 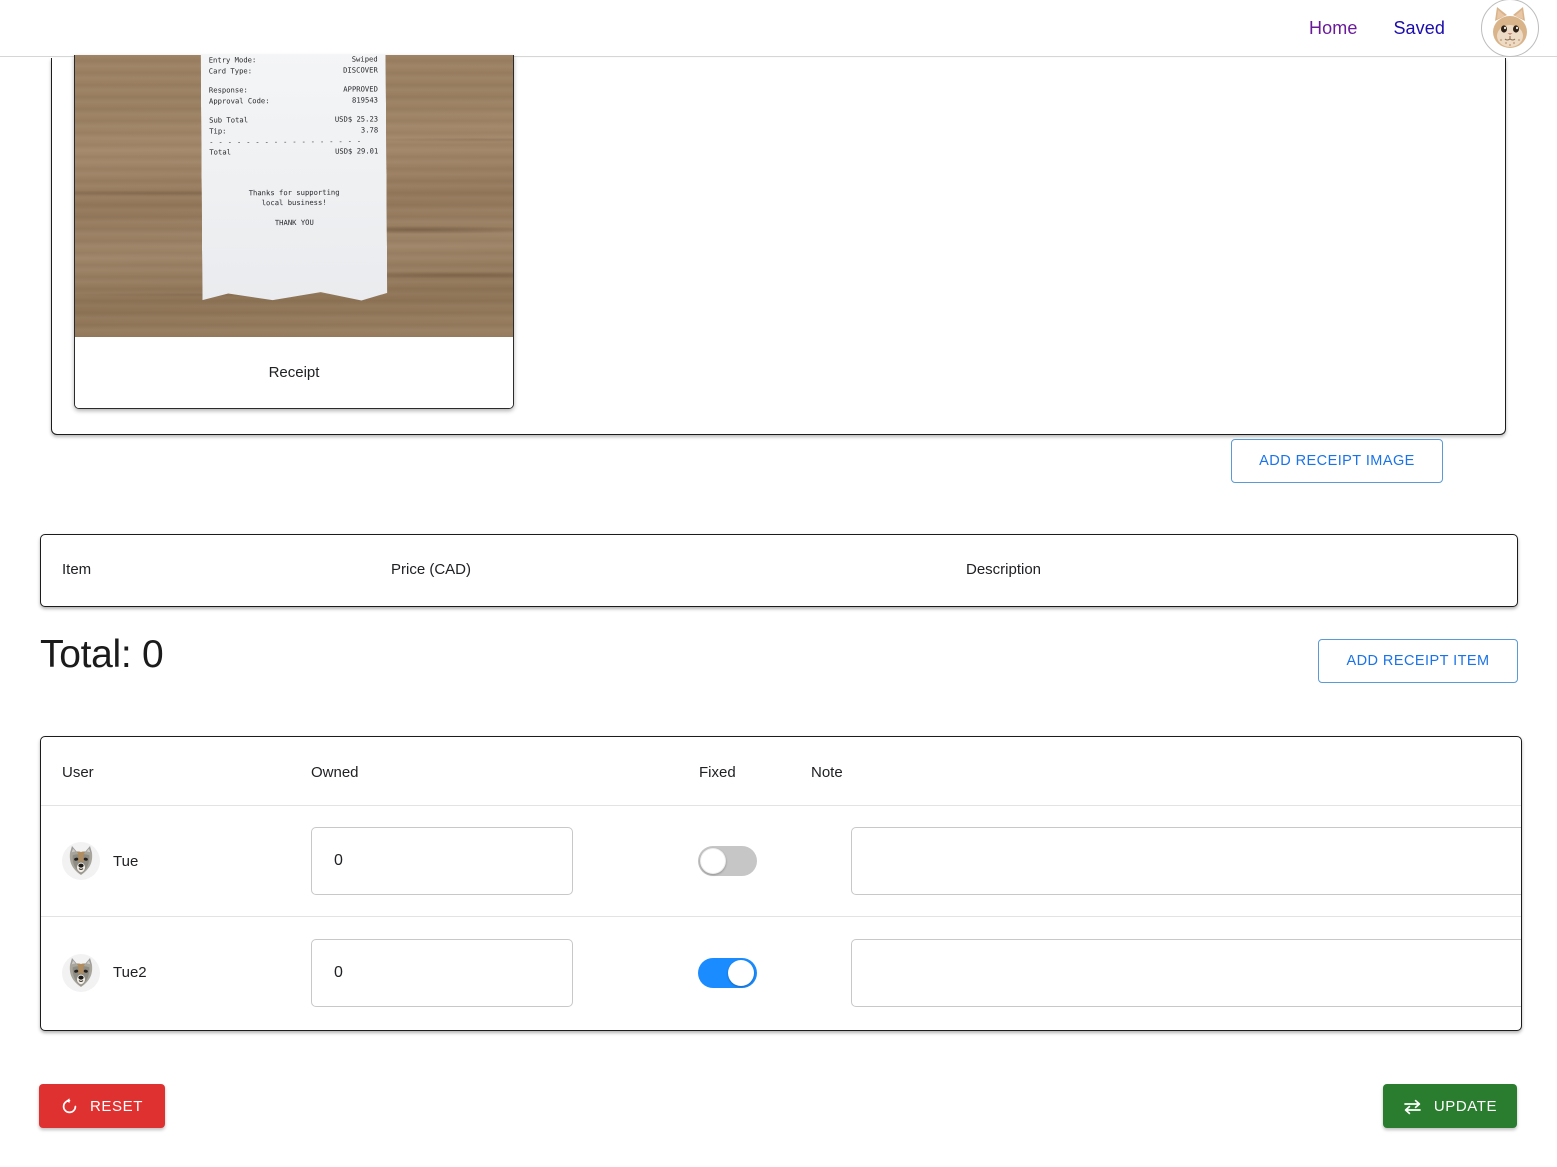 What do you see at coordinates (1333, 28) in the screenshot?
I see `nav-link-home: Home` at bounding box center [1333, 28].